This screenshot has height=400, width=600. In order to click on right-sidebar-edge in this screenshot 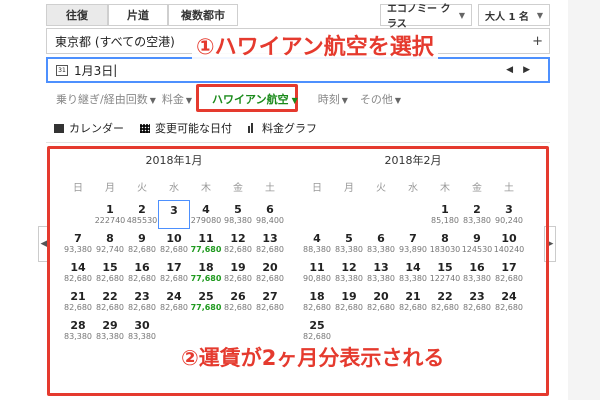, I will do `click(584, 200)`.